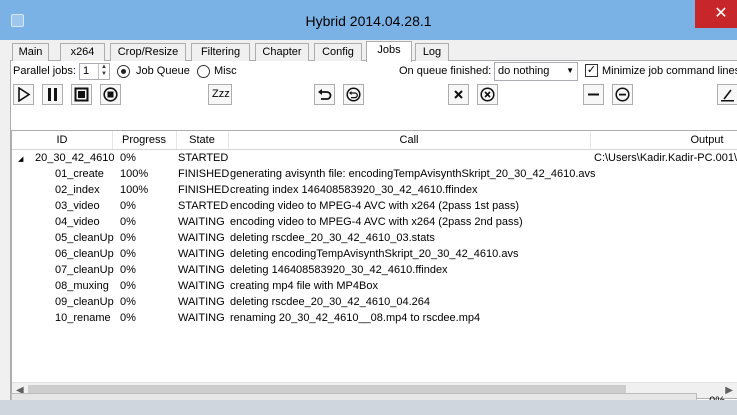  Describe the element at coordinates (44, 71) in the screenshot. I see `parallel-jobs-label: Parallel jobs:` at that location.